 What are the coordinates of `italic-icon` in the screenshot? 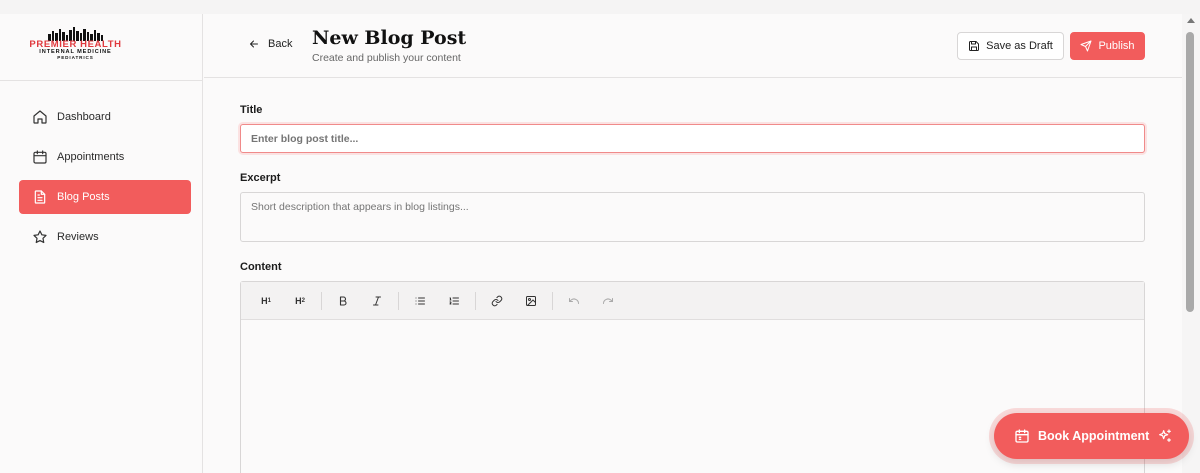 It's located at (377, 300).